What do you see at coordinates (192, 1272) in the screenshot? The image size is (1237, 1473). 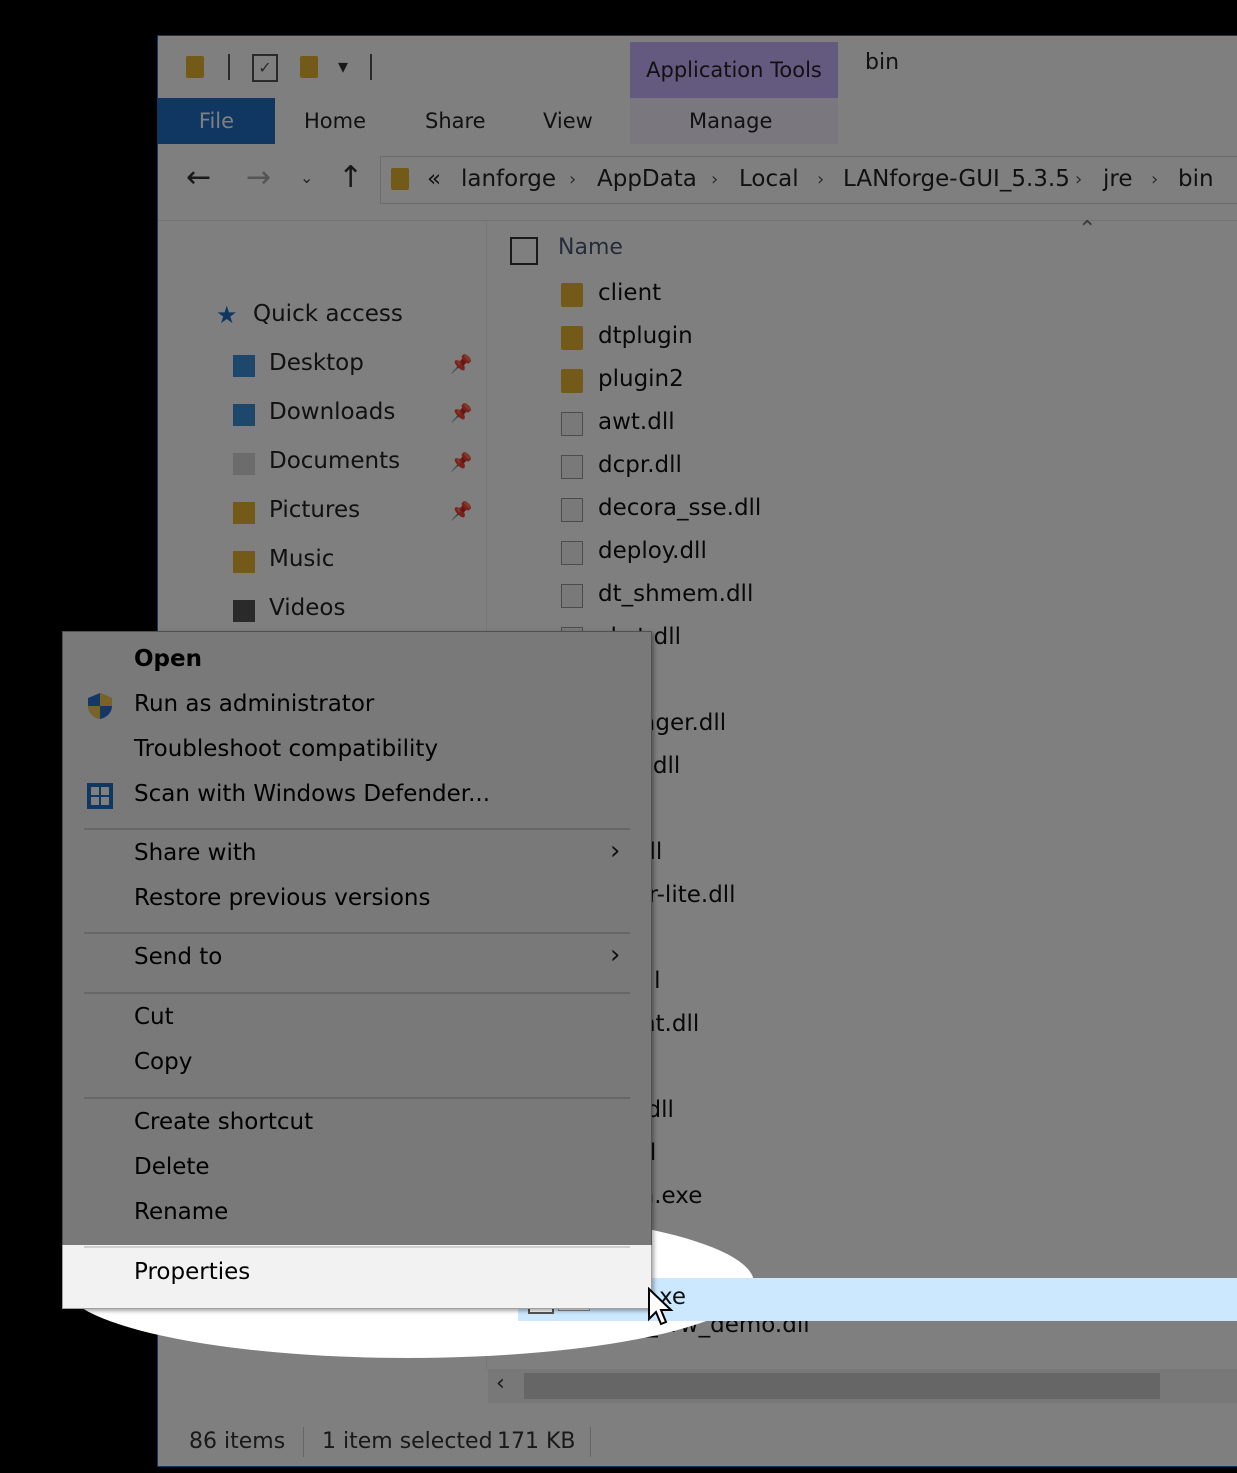 I see `menu-item-label: Properties` at bounding box center [192, 1272].